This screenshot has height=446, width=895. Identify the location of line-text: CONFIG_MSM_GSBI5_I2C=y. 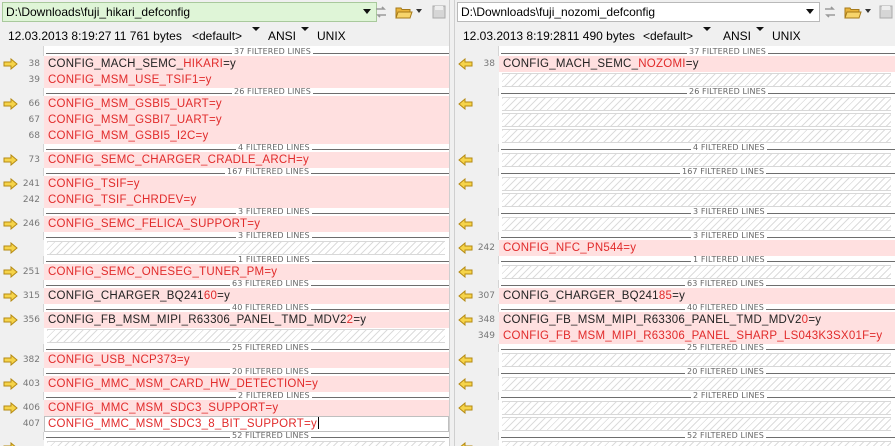
(128, 136).